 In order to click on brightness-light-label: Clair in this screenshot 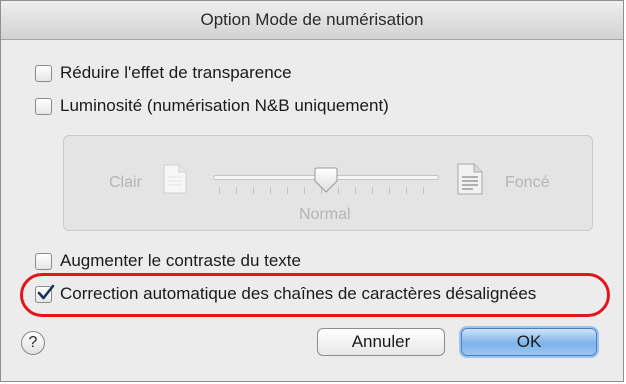, I will do `click(125, 182)`.